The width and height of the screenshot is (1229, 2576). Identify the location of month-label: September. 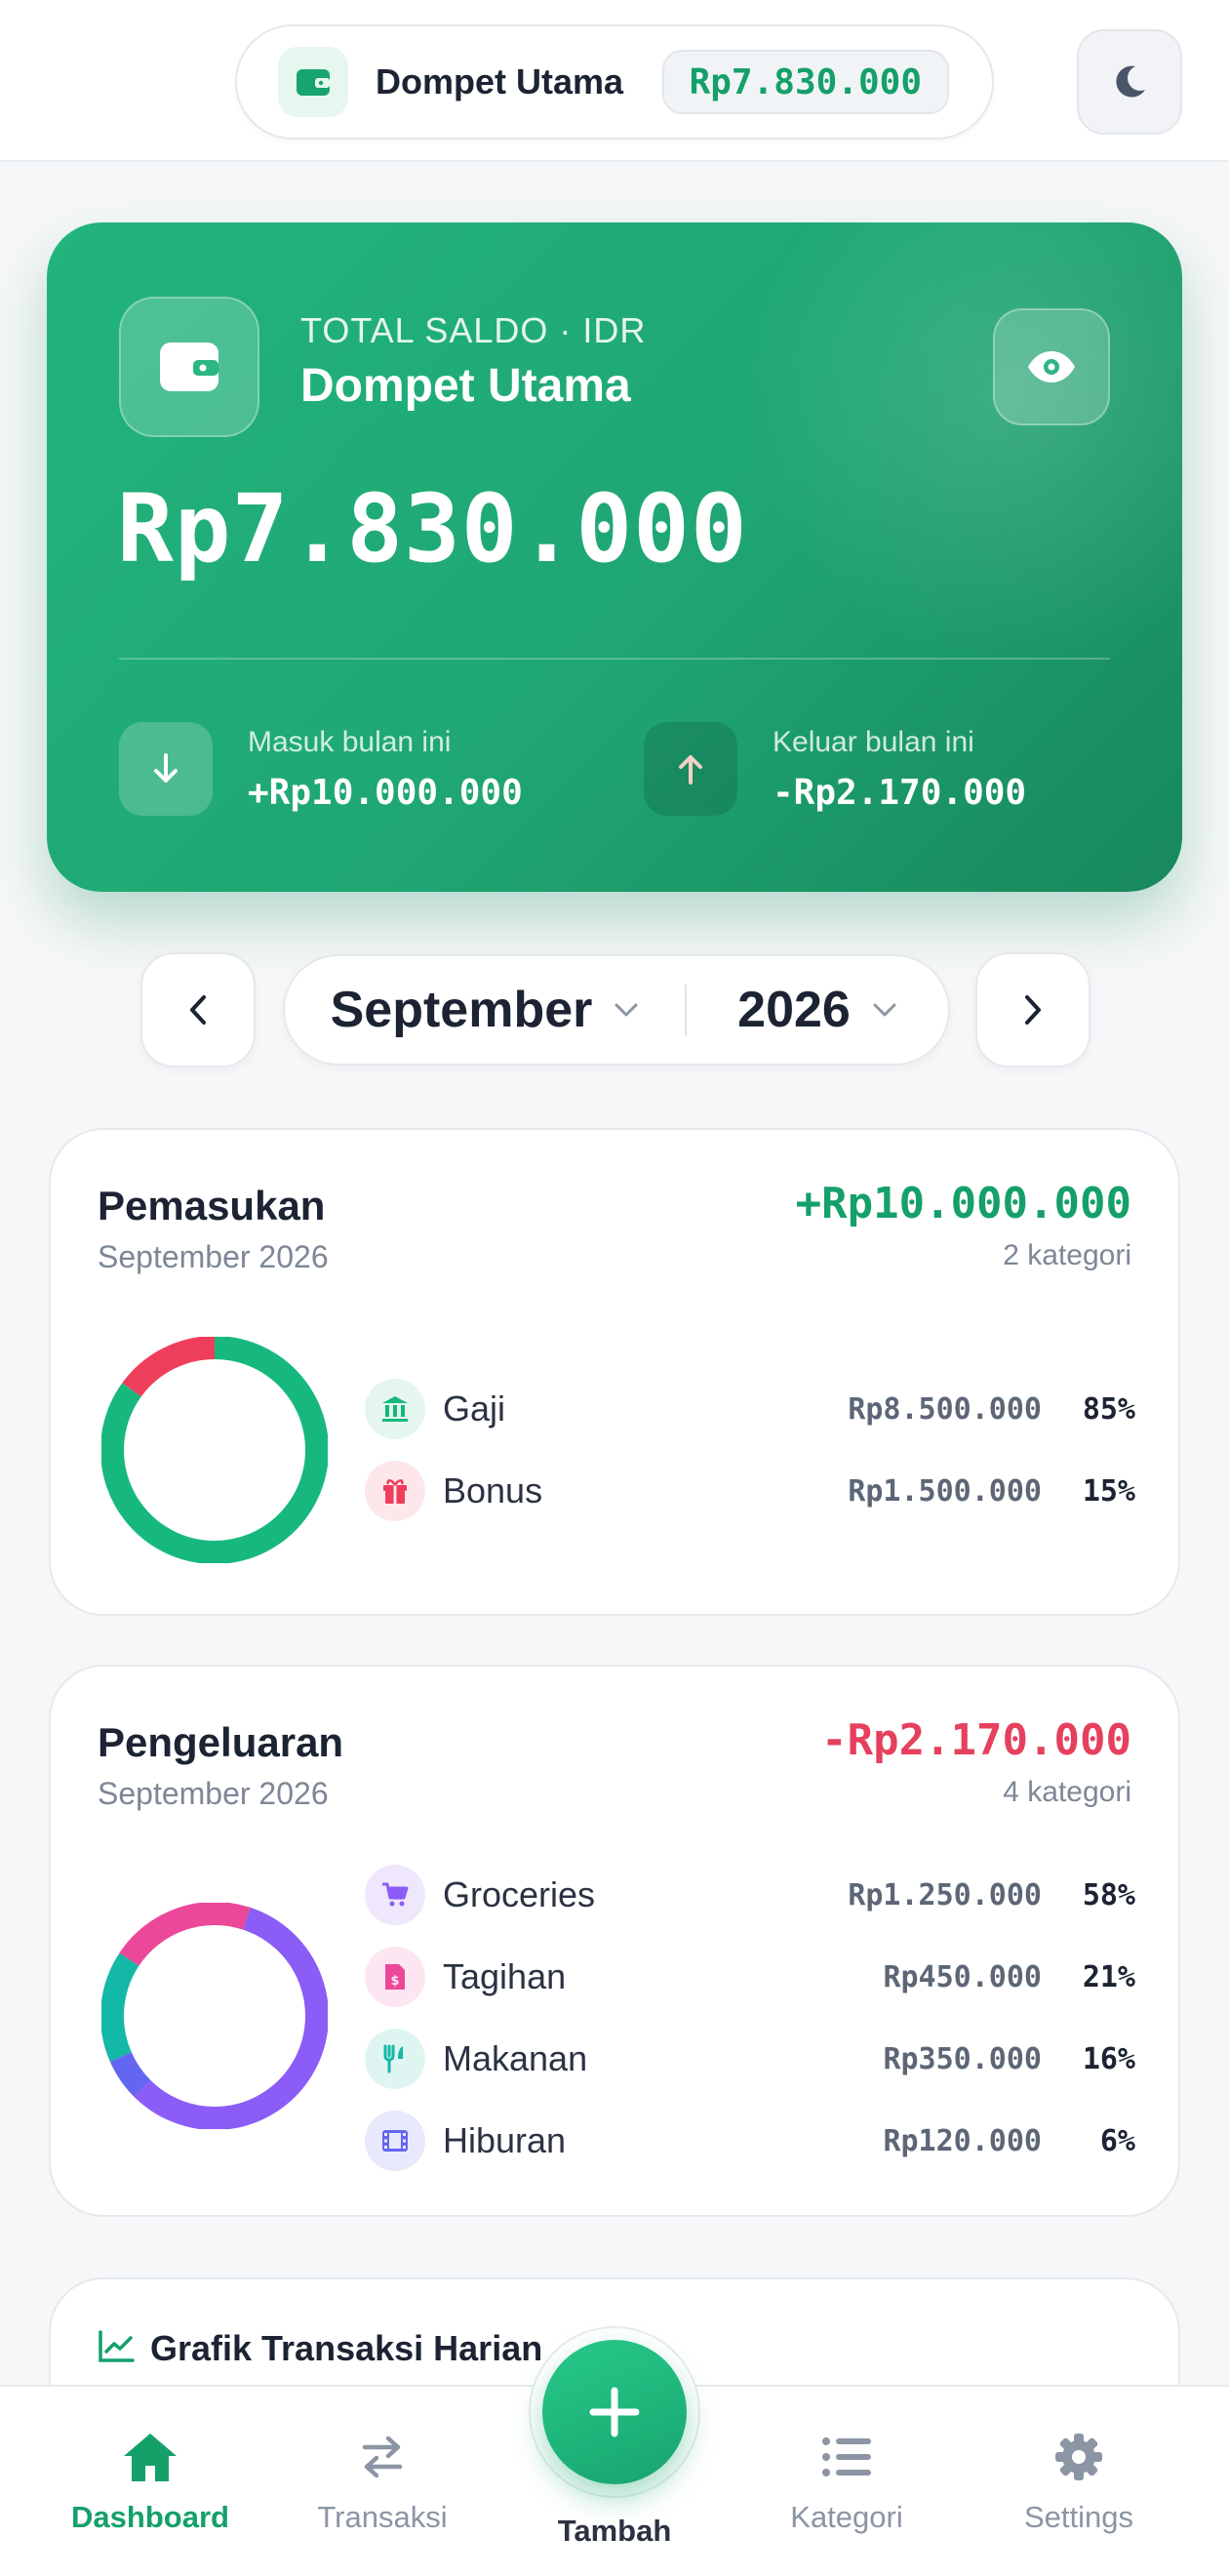
(461, 1010).